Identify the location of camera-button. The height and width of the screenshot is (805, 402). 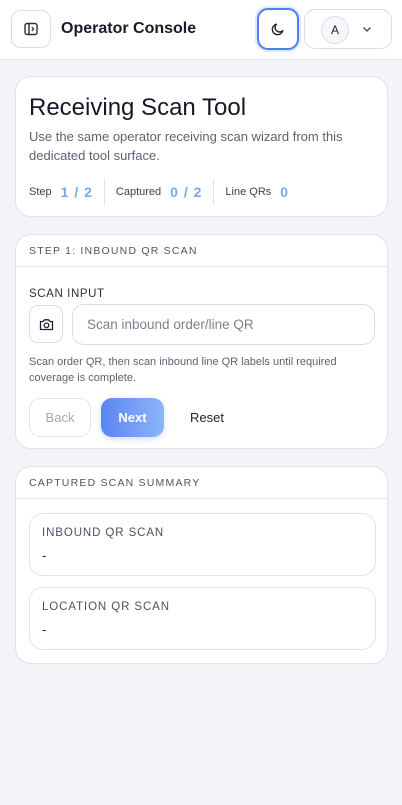
(46, 324).